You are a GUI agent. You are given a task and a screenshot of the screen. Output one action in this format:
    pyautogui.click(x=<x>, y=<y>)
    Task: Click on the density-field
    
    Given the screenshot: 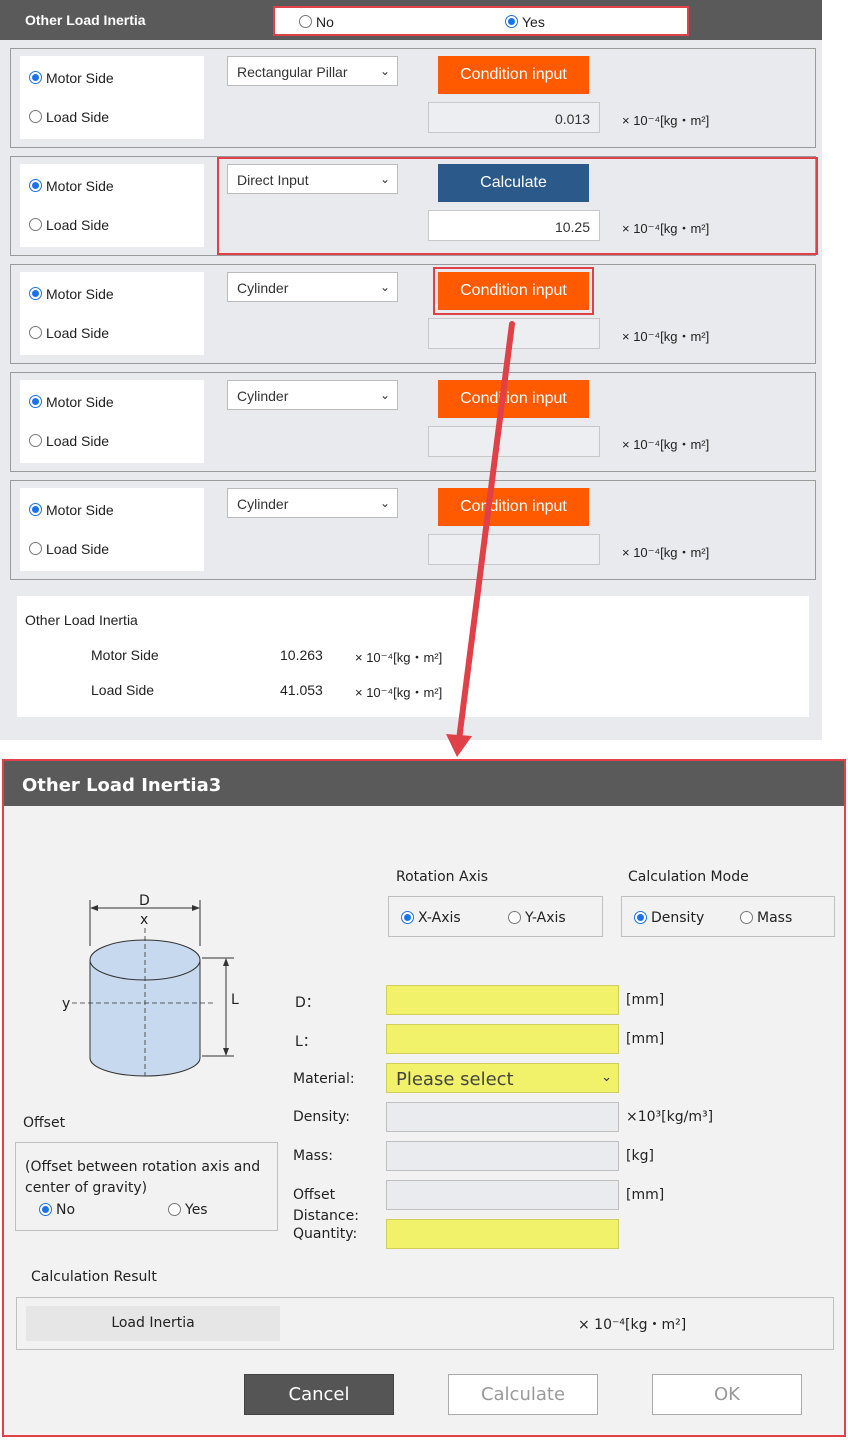 What is the action you would take?
    pyautogui.click(x=502, y=1117)
    